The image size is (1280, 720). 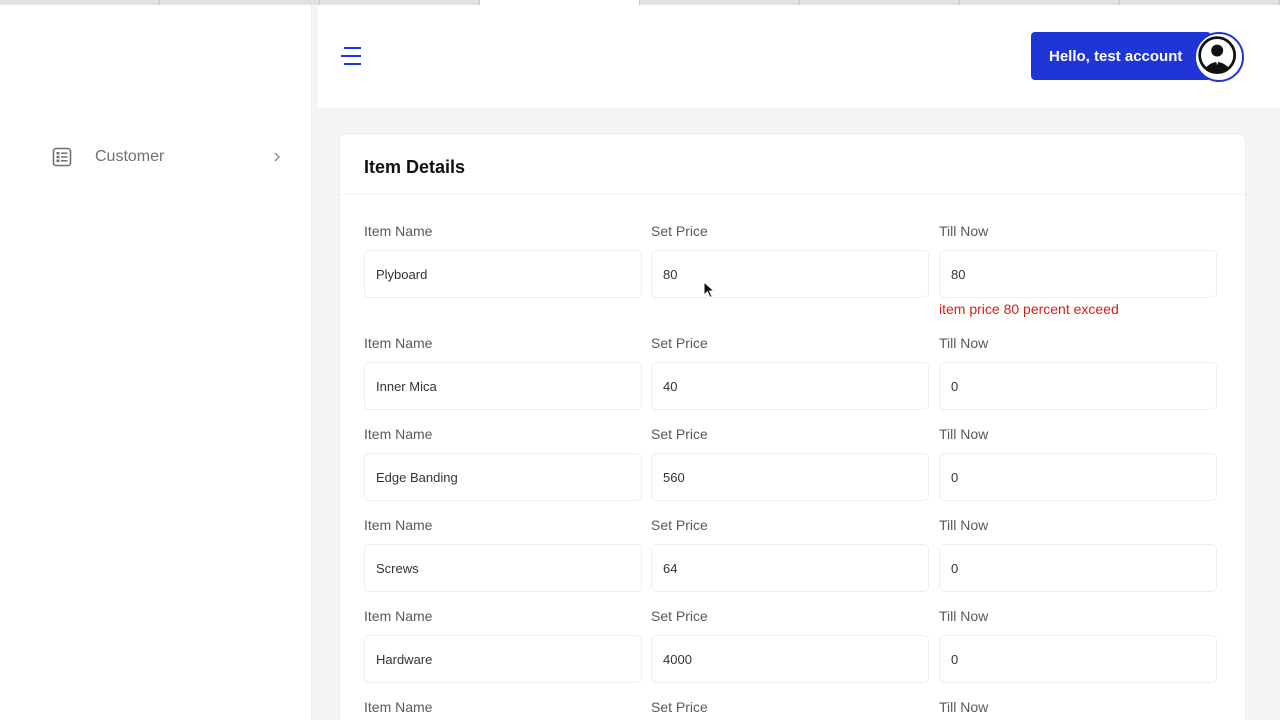 I want to click on top-header: Hello, test account, so click(x=799, y=56).